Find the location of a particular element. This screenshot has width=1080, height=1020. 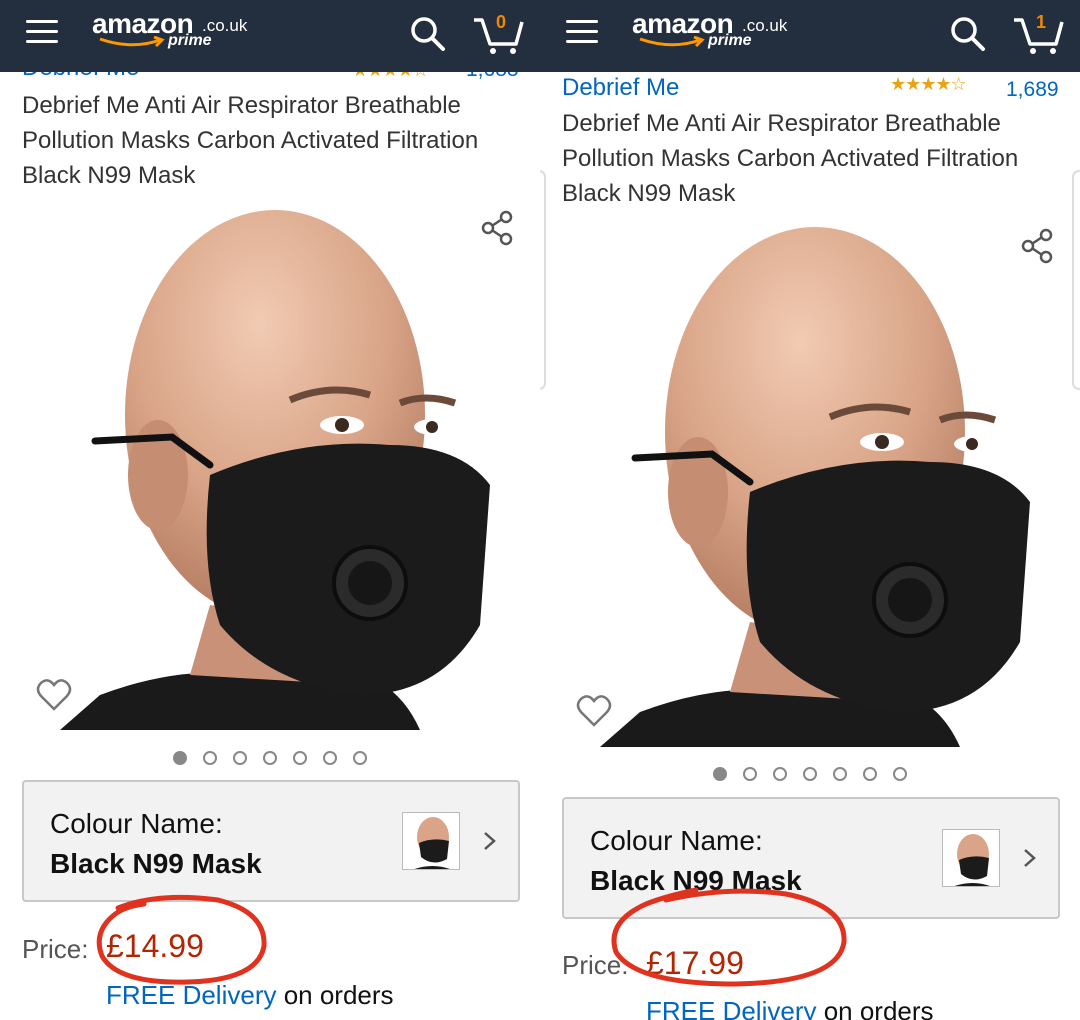

cart-count: 1 is located at coordinates (1041, 22).